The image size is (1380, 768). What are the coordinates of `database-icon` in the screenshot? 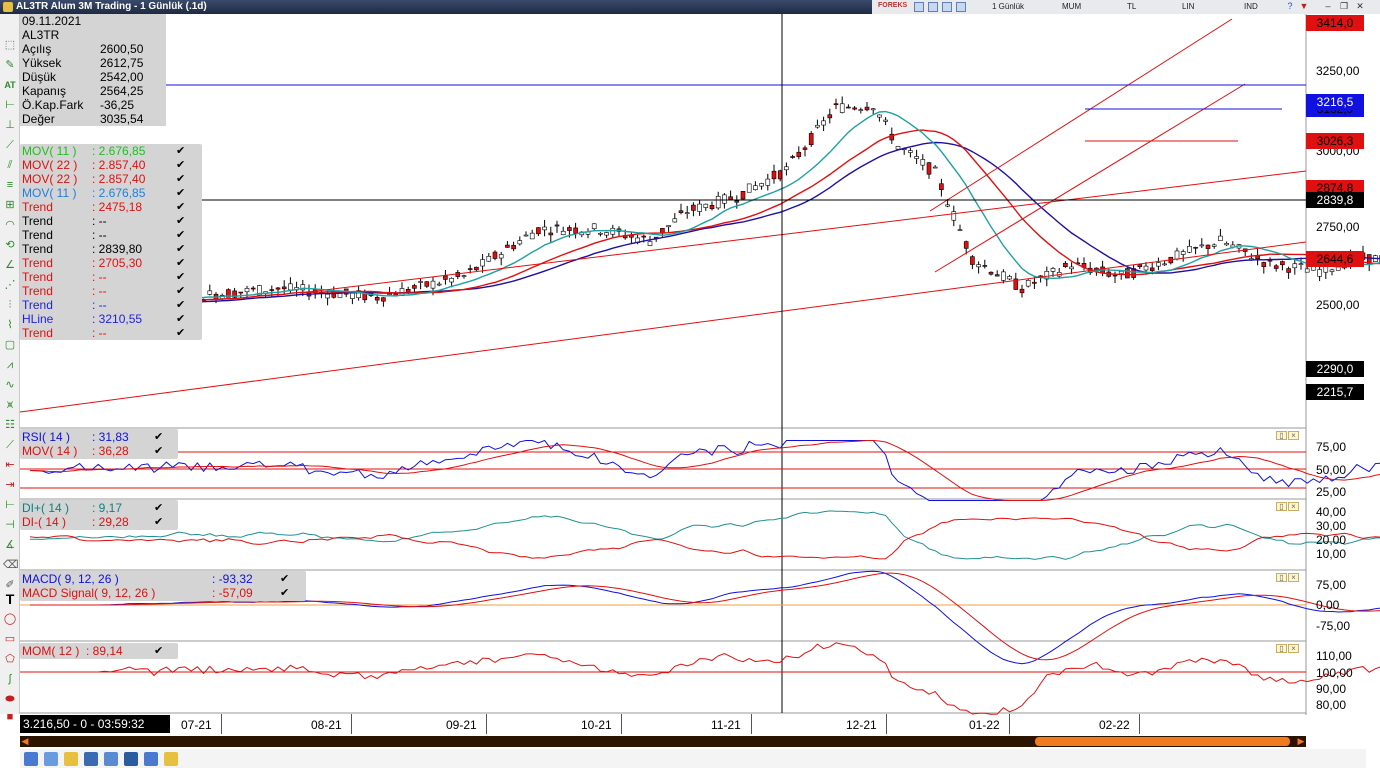 It's located at (151, 759).